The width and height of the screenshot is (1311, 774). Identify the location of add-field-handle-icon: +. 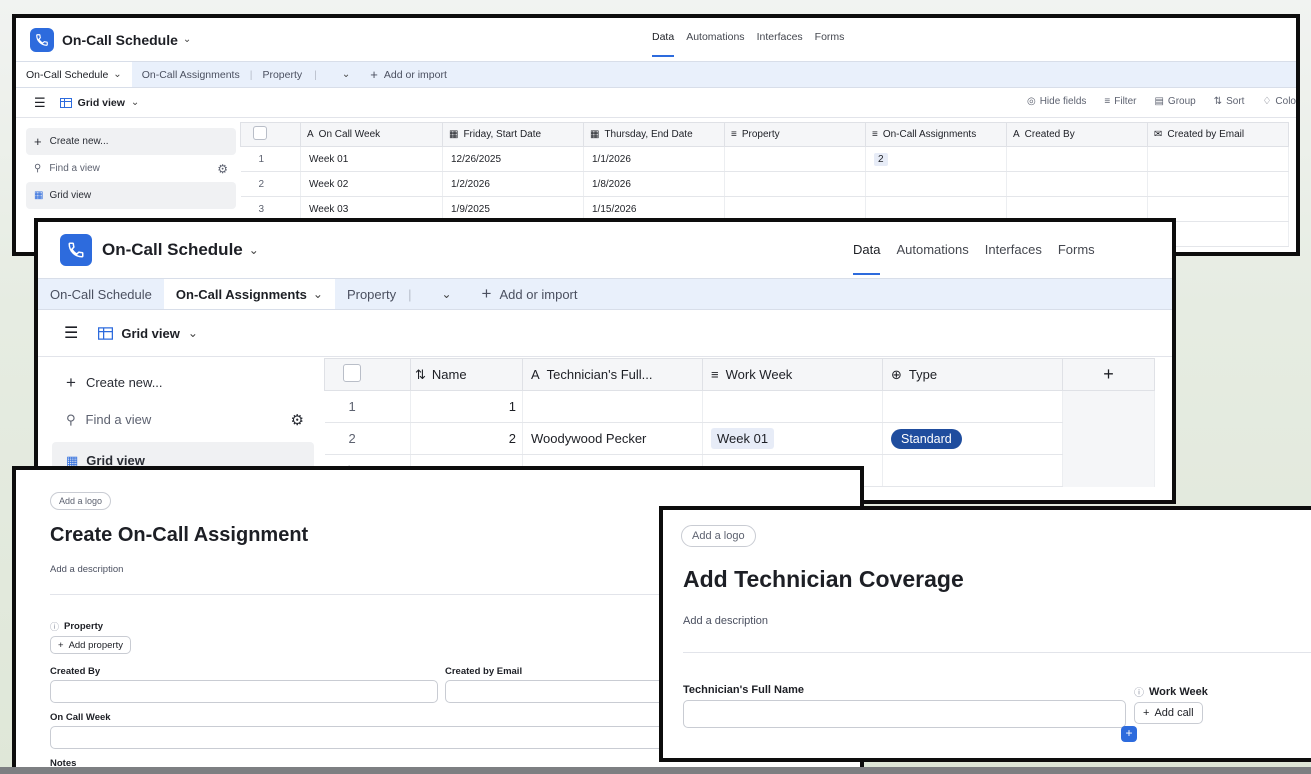
(1129, 734).